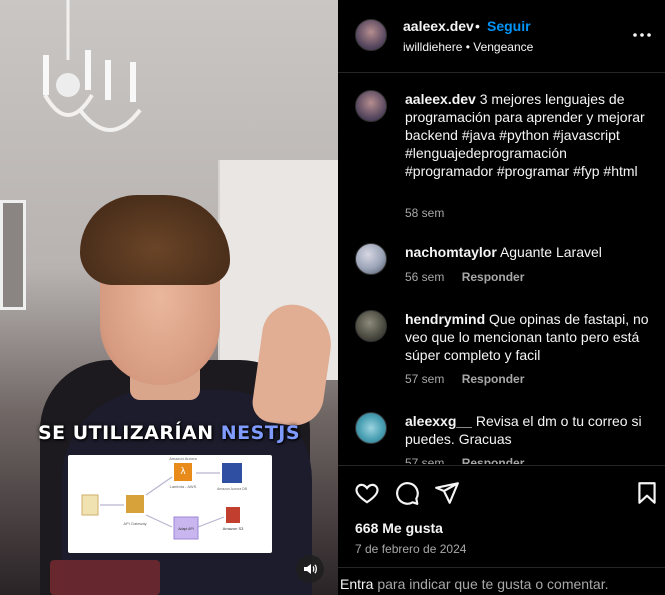 This screenshot has height=595, width=665. What do you see at coordinates (642, 35) in the screenshot?
I see `more-horizontal-icon` at bounding box center [642, 35].